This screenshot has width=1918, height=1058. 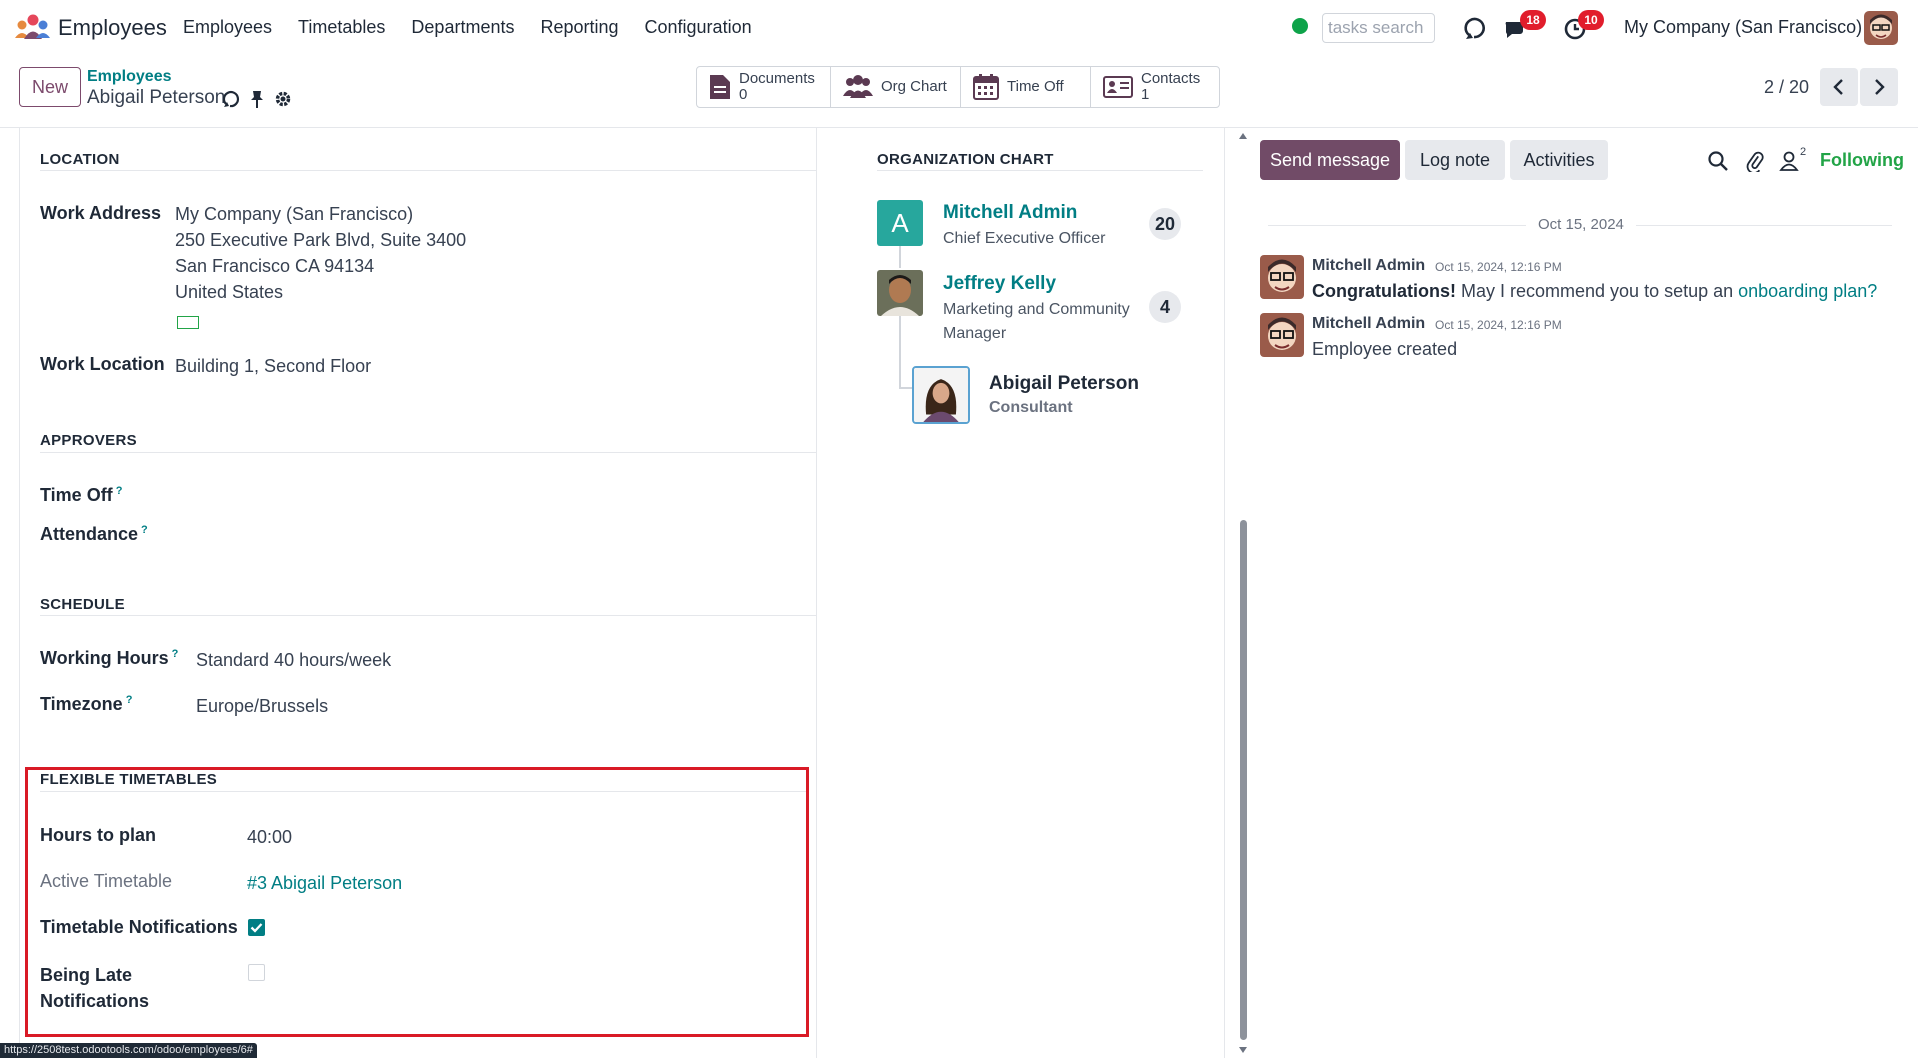 I want to click on timezone-value: Europe/Brussels, so click(x=262, y=706).